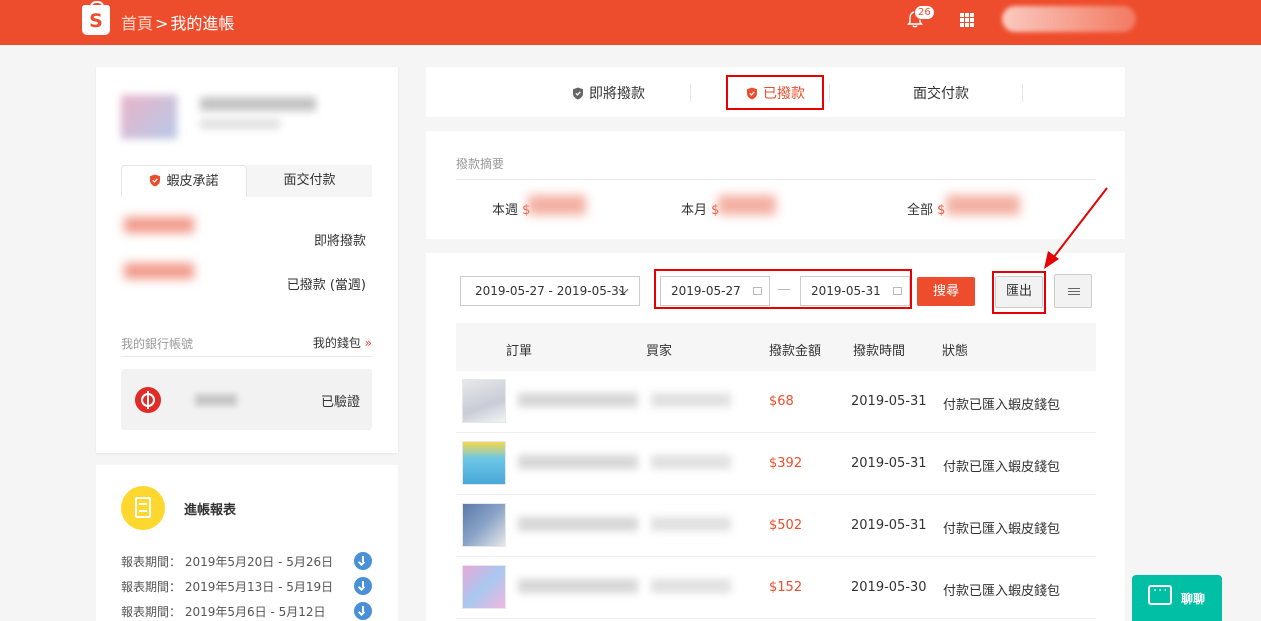 This screenshot has width=1261, height=621. I want to click on chat-label: 聊聊, so click(1193, 599).